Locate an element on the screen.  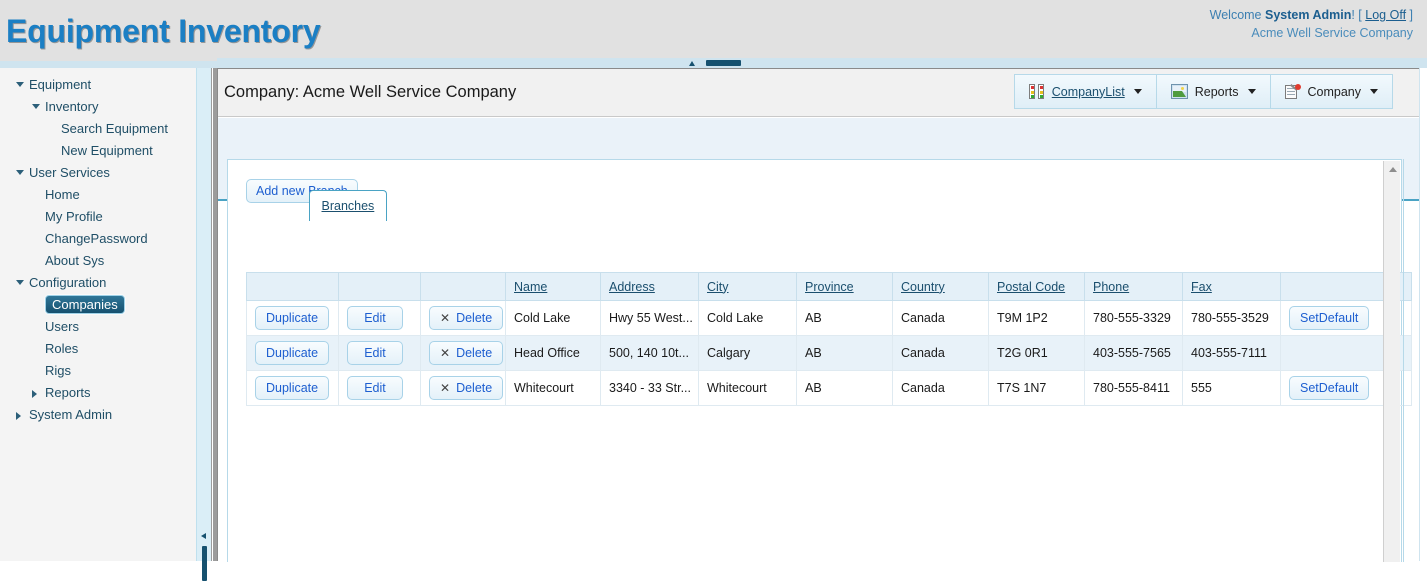
page-title: Equipment Inventory is located at coordinates (163, 31).